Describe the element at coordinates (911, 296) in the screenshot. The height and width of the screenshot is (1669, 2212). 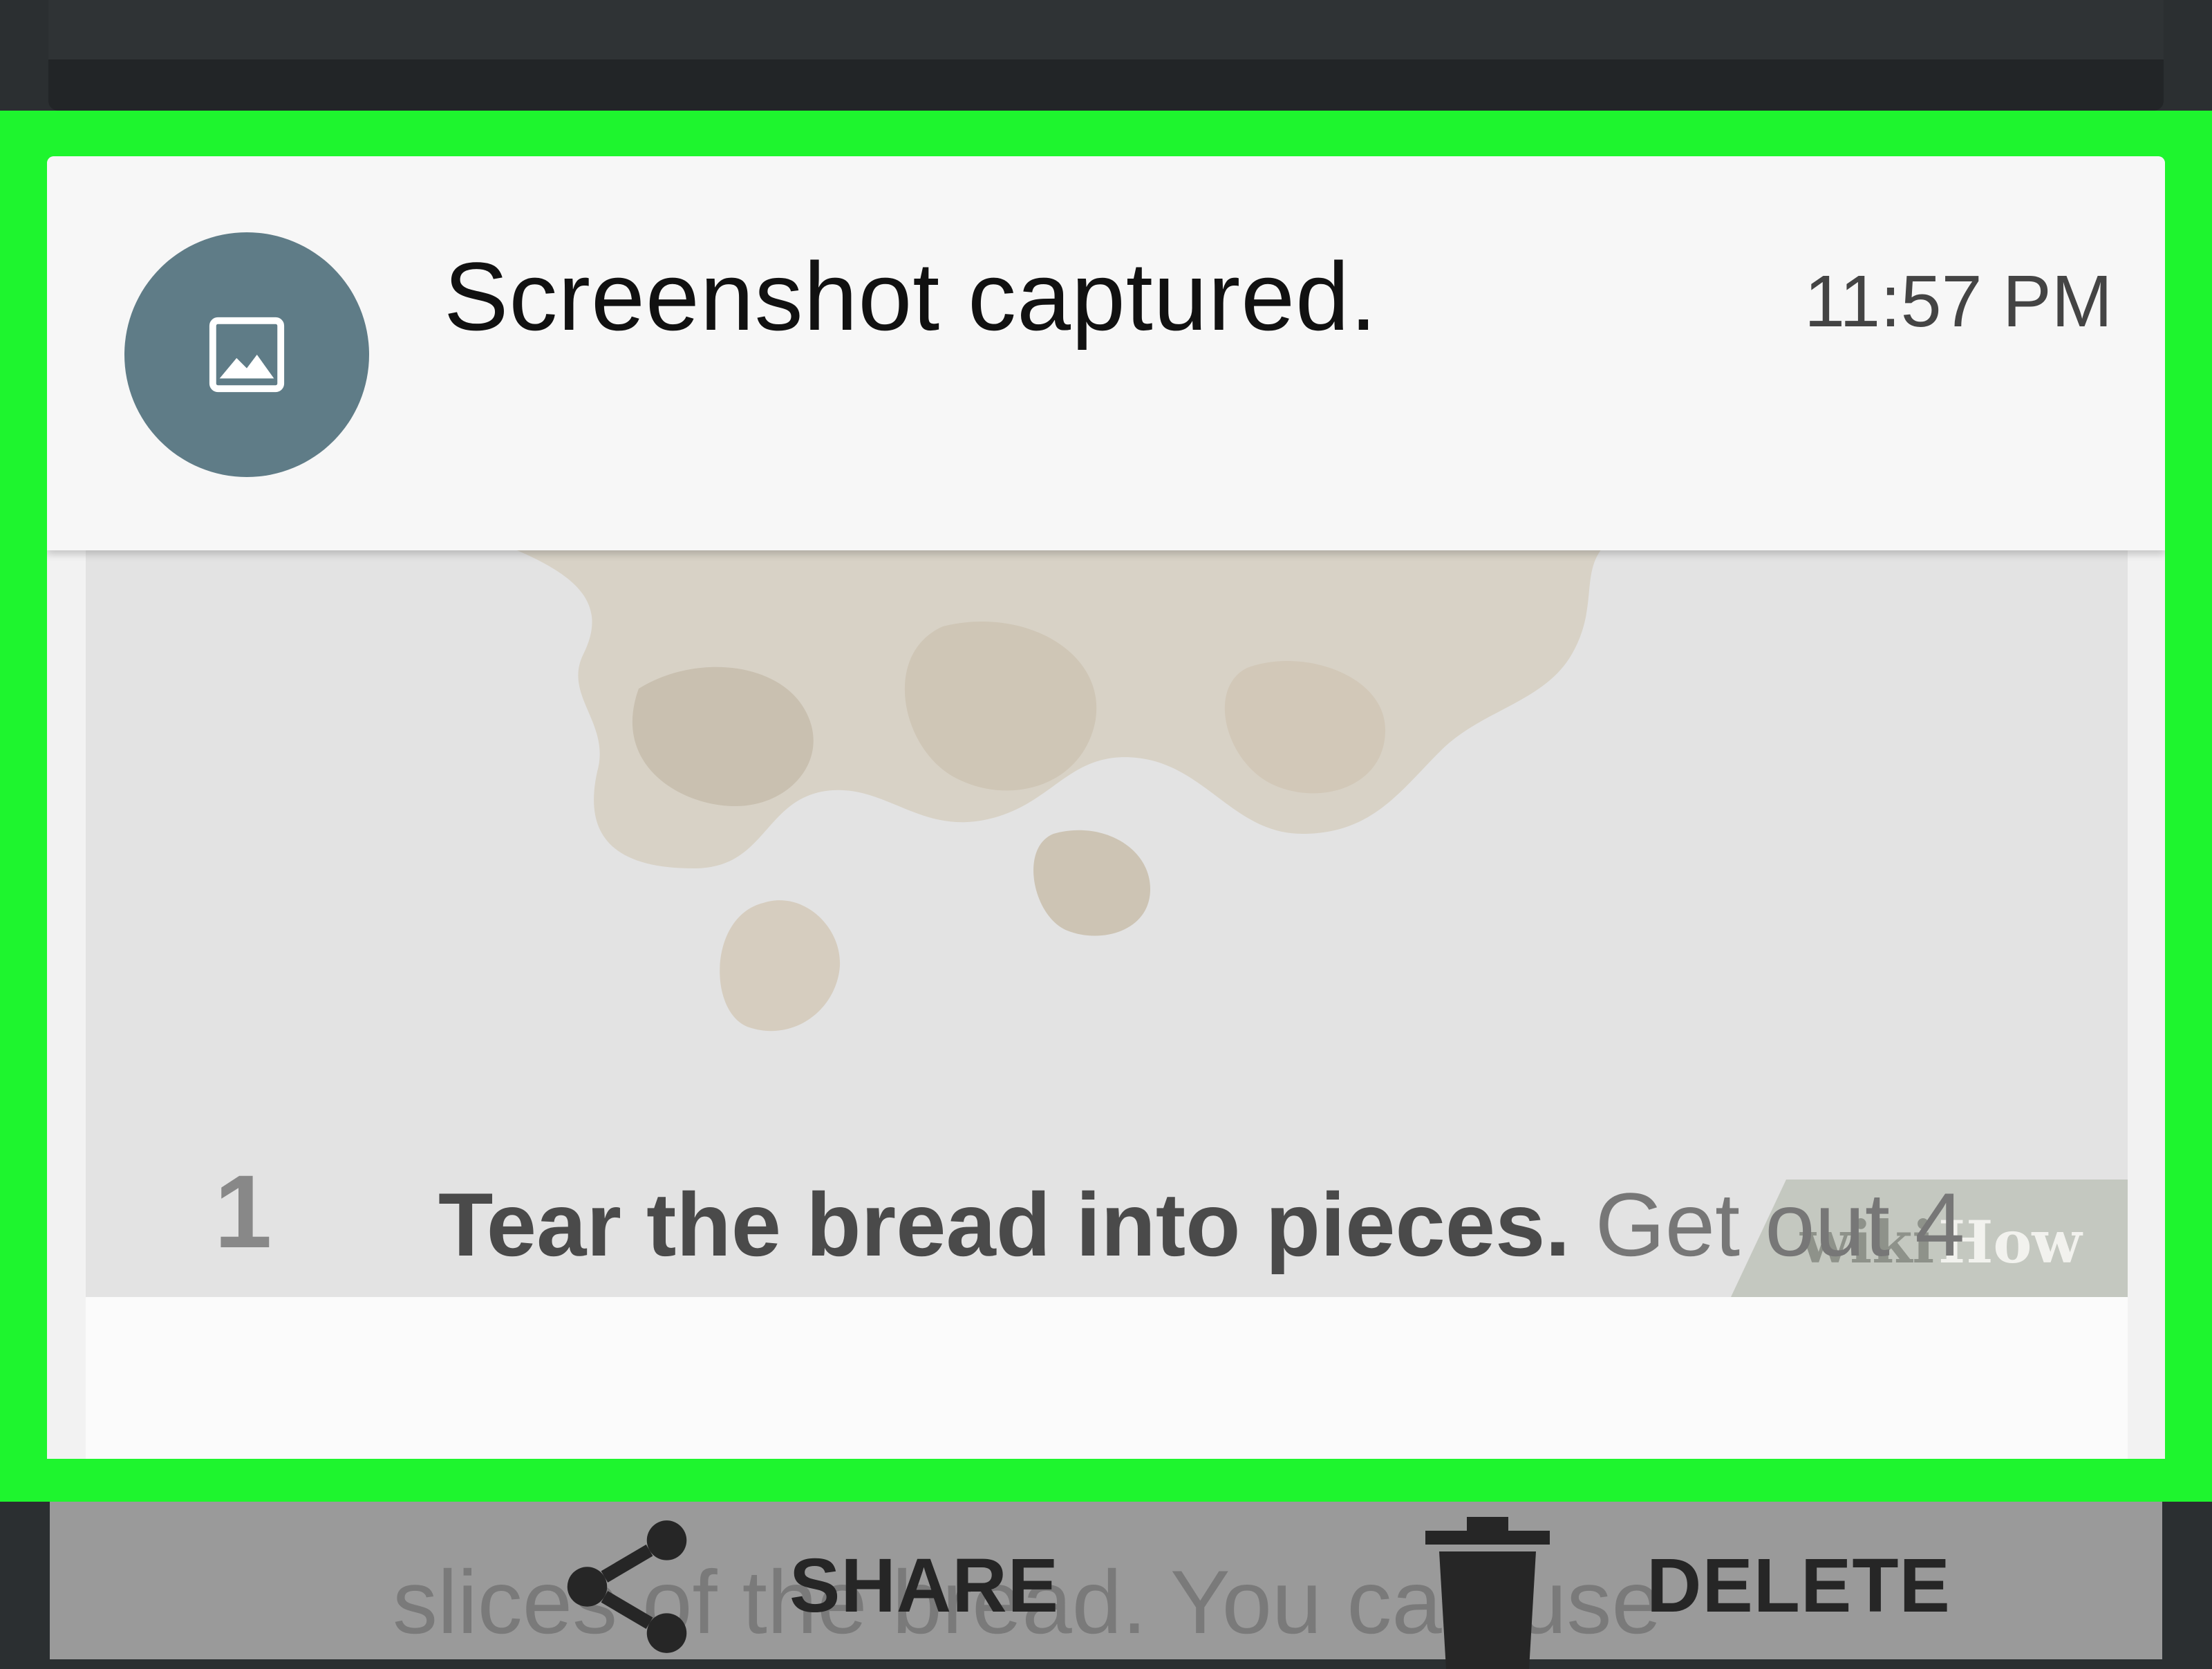
I see `notification-title: Screenshot captured.` at that location.